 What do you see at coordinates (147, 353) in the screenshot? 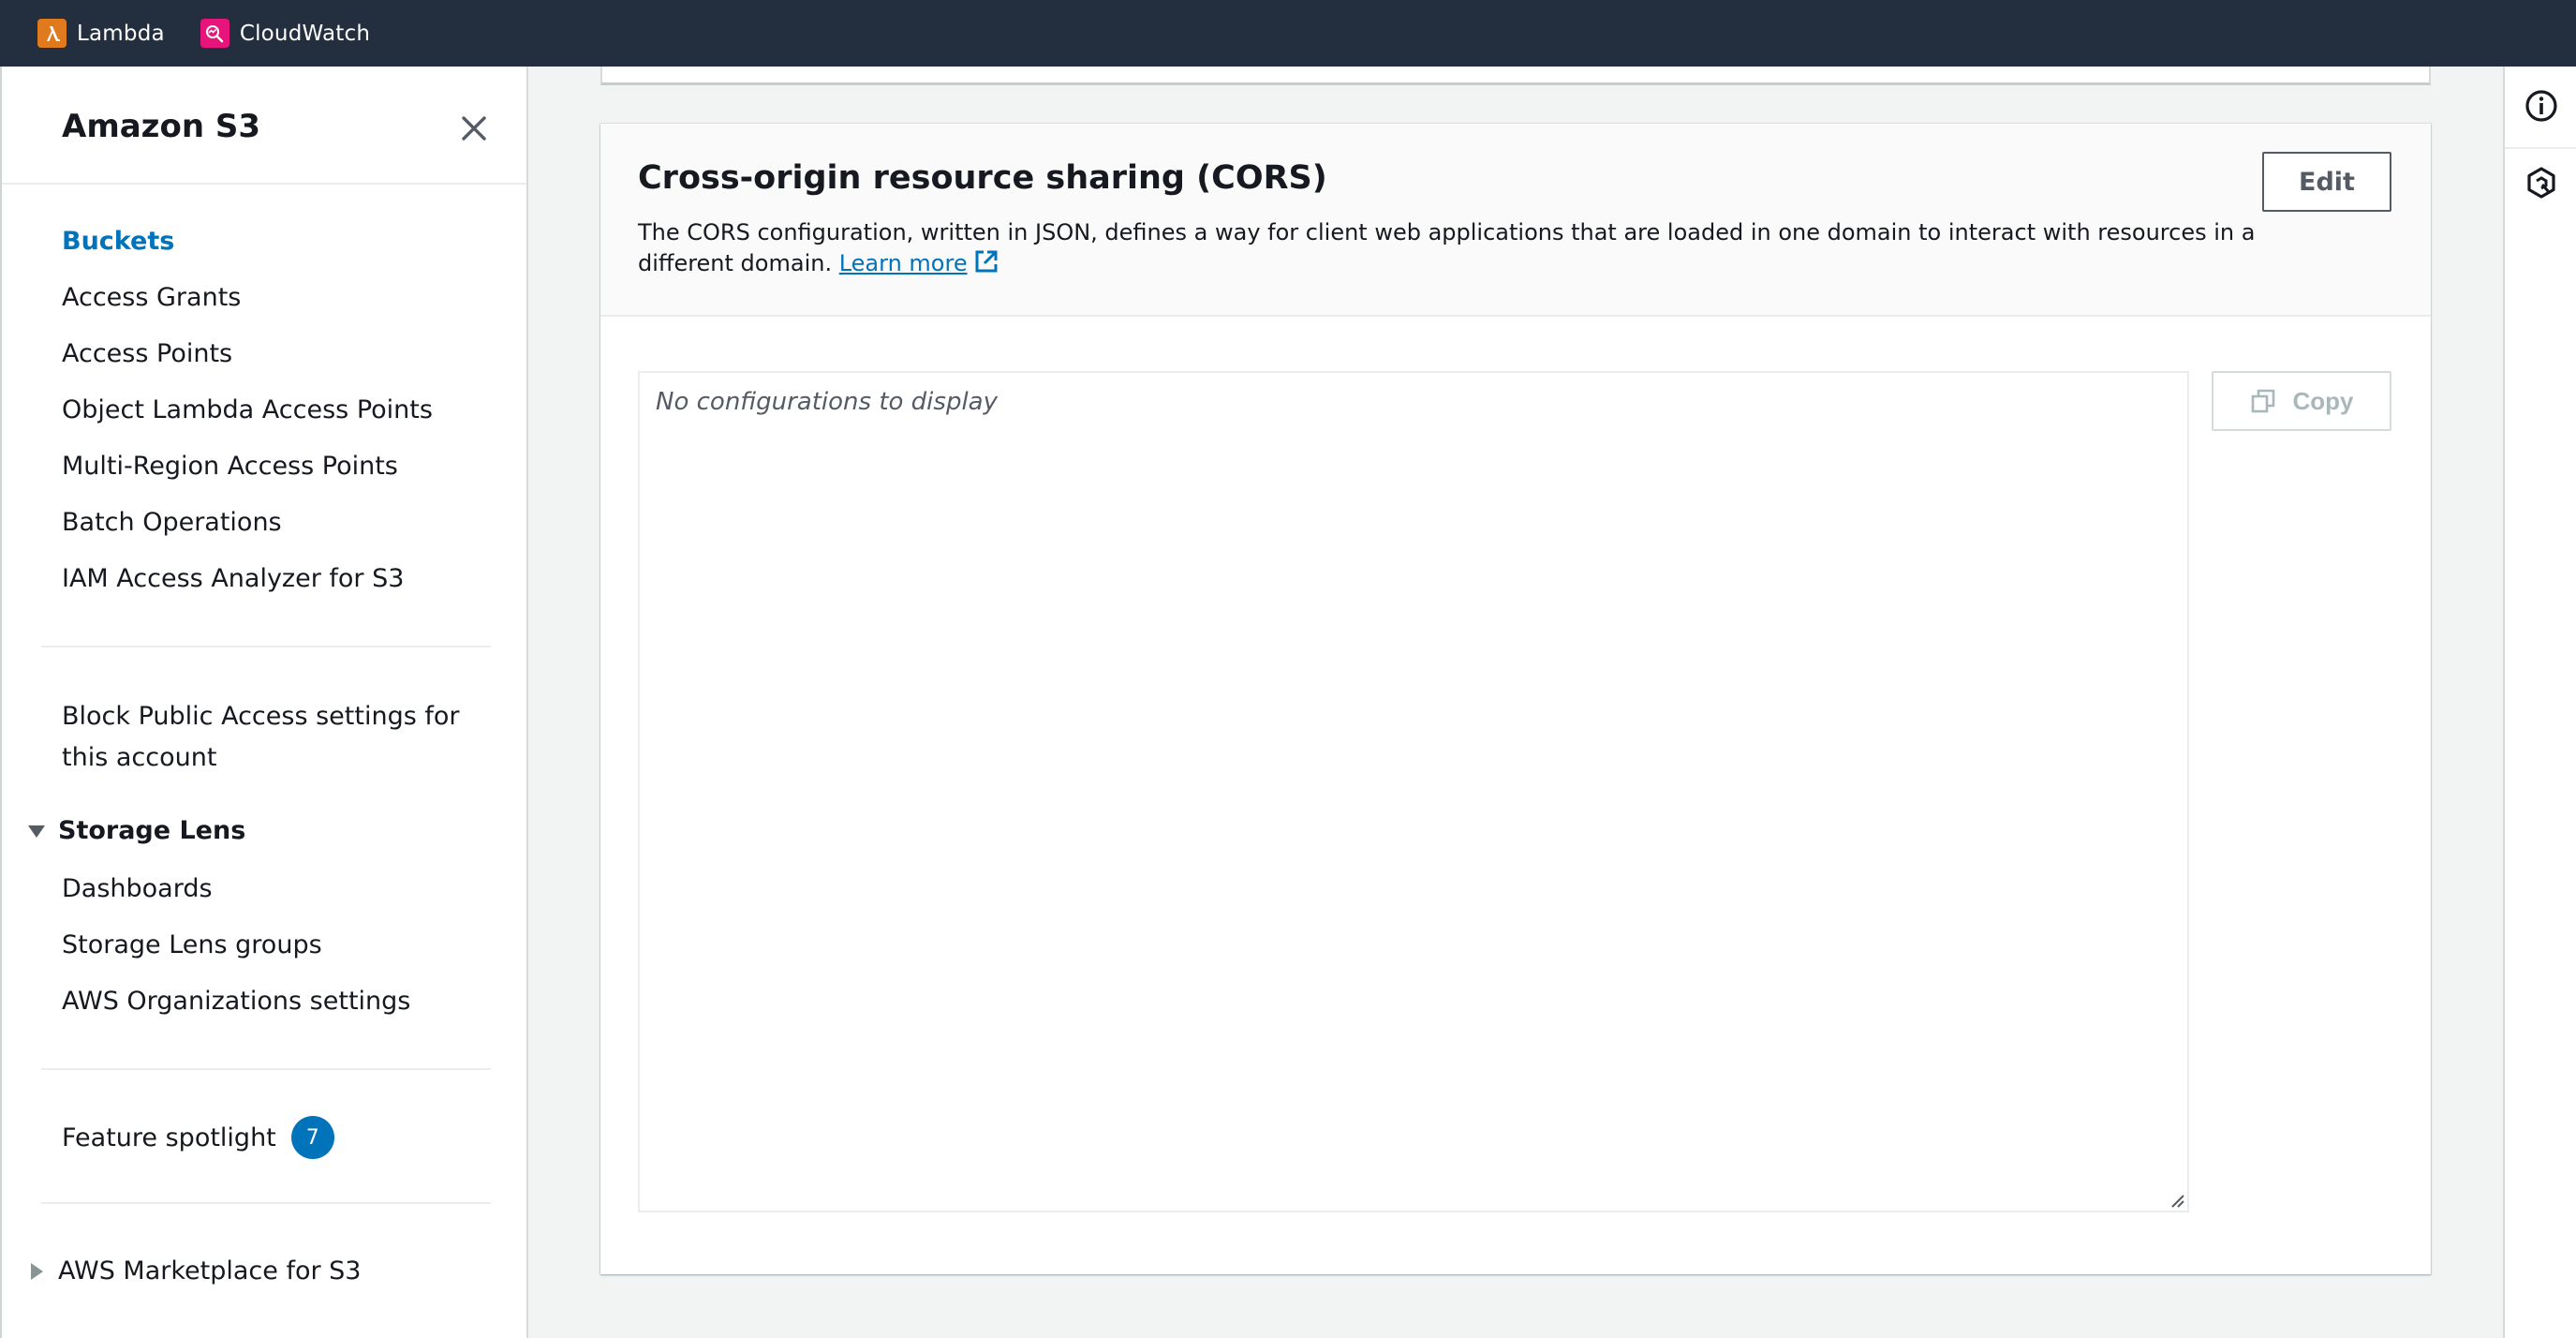
I see `sidebar-item-access-points: Access Points` at bounding box center [147, 353].